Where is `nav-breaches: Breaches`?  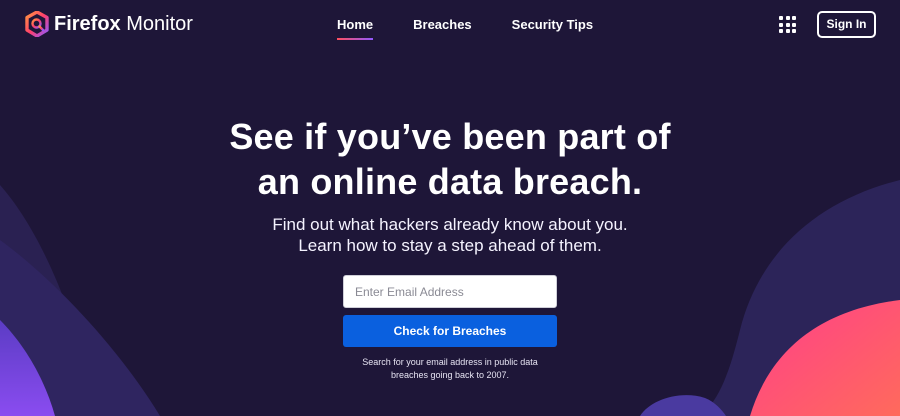
nav-breaches: Breaches is located at coordinates (442, 25).